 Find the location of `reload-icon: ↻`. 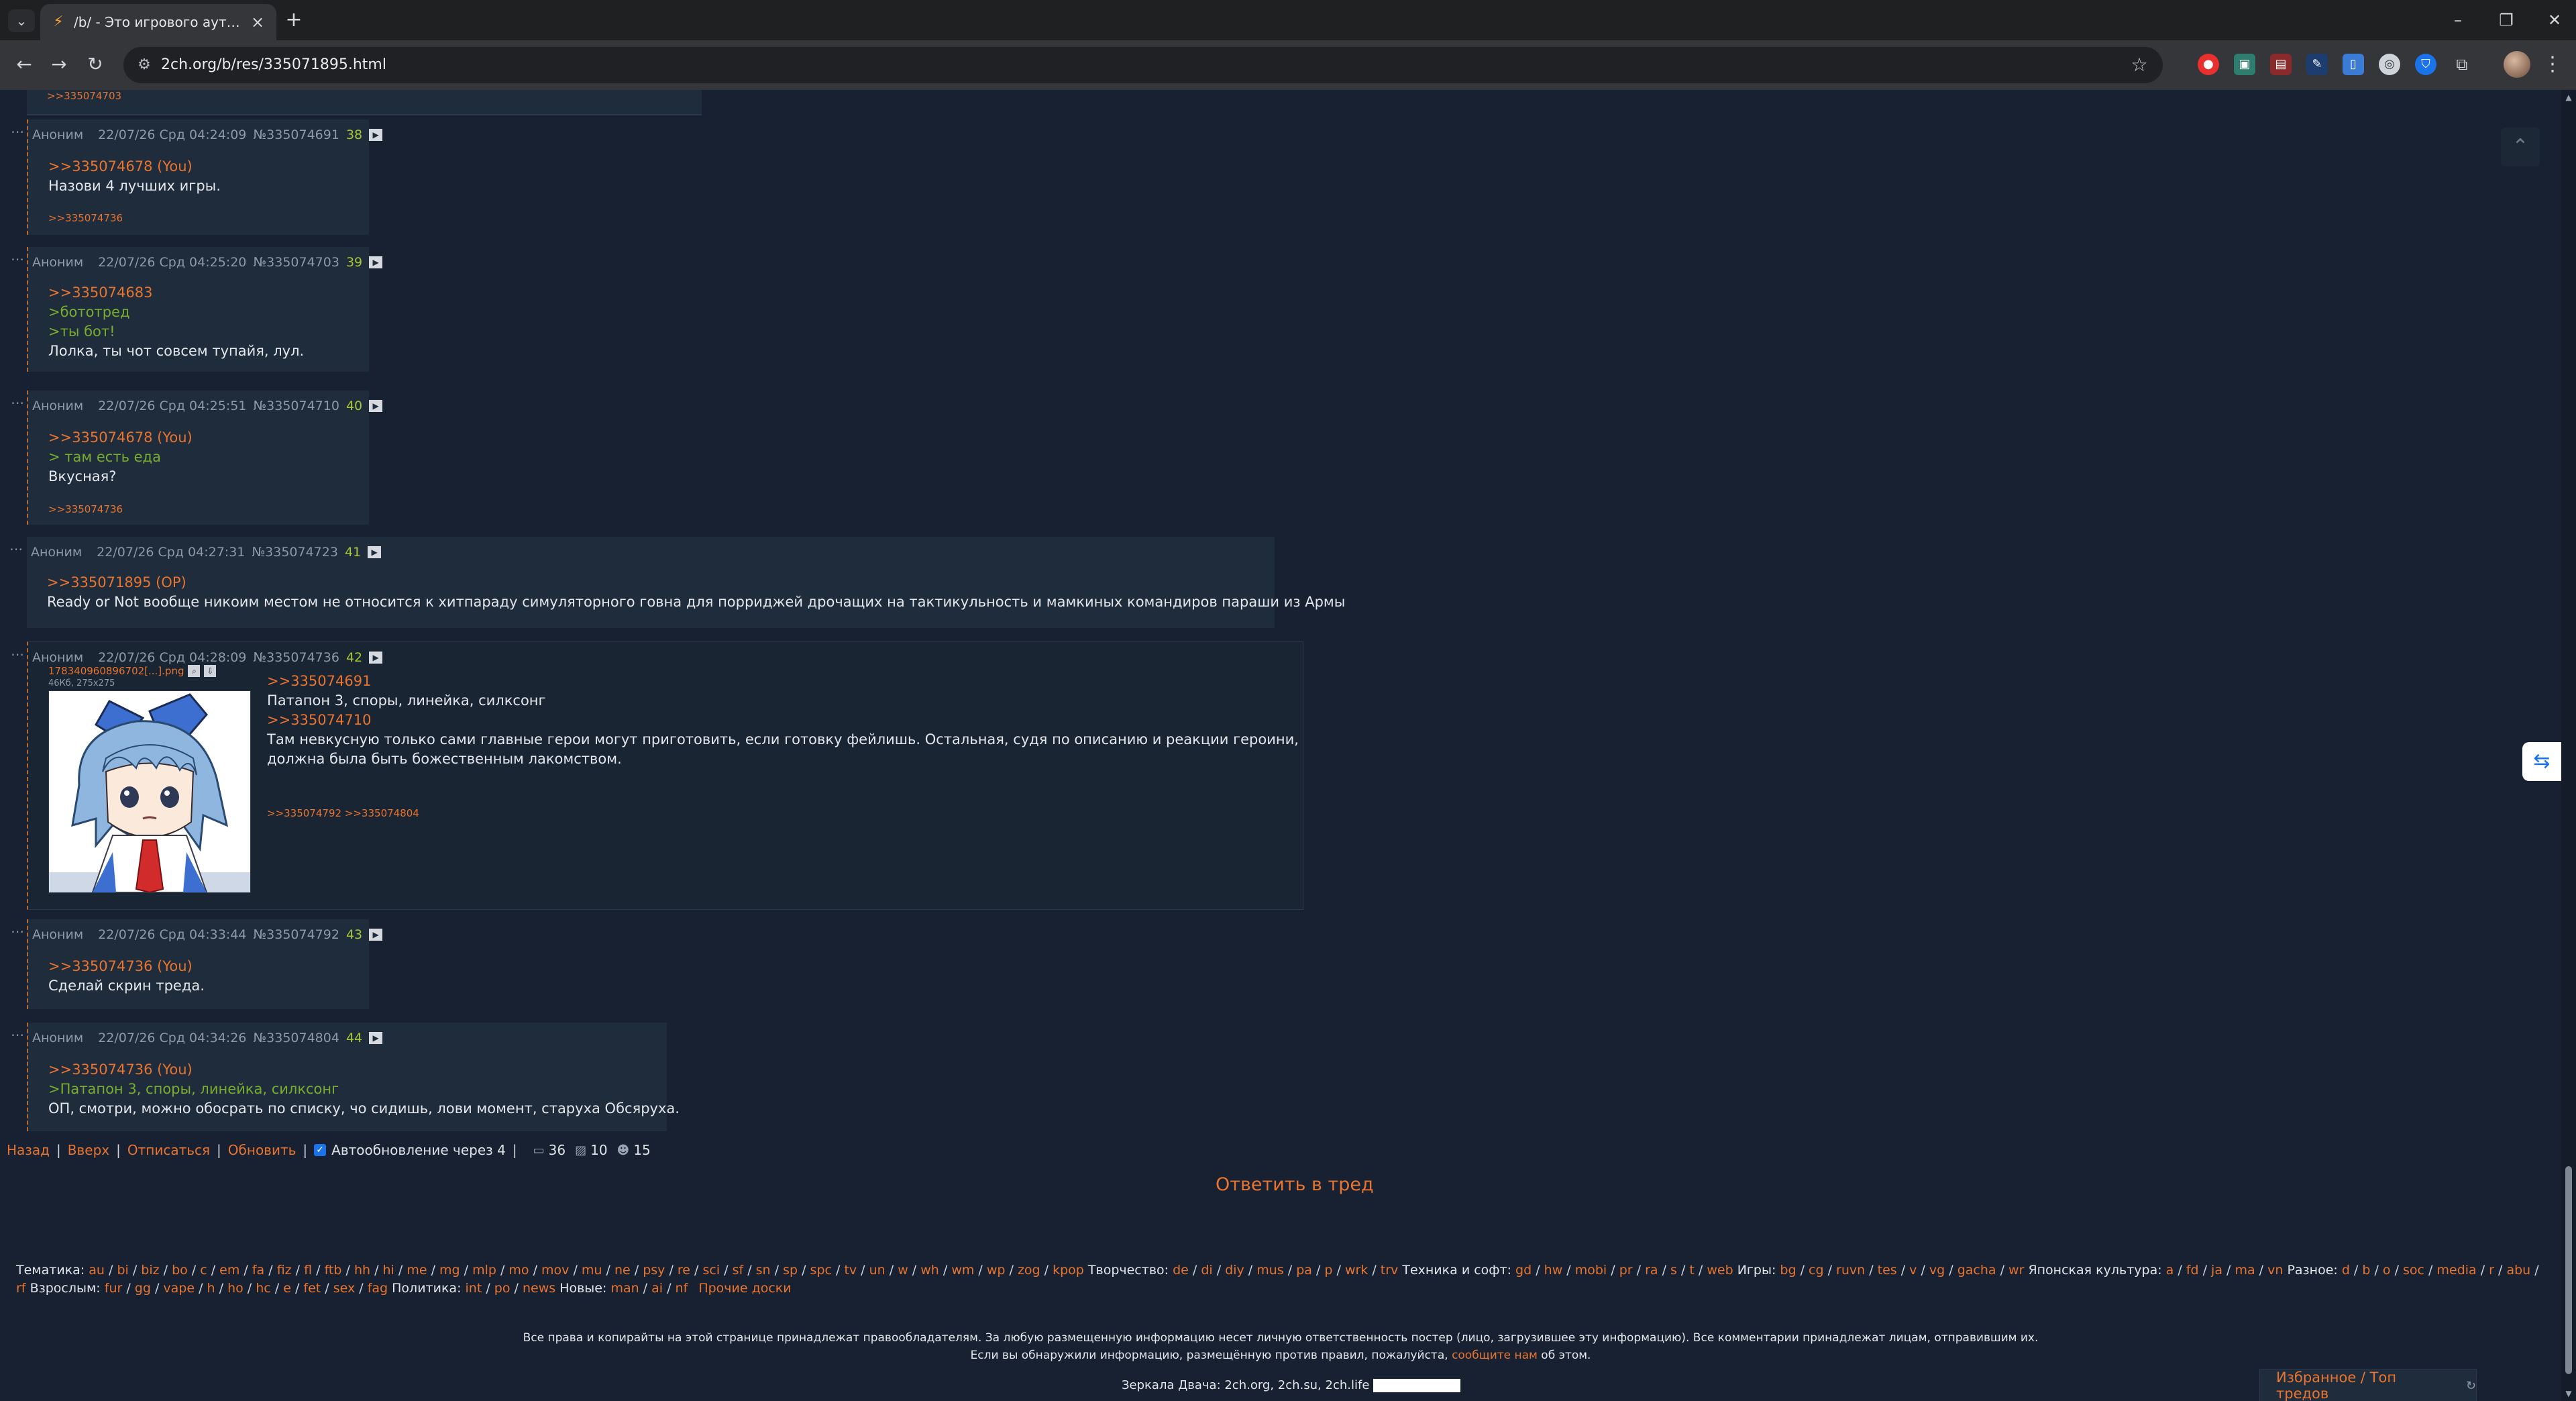

reload-icon: ↻ is located at coordinates (95, 64).